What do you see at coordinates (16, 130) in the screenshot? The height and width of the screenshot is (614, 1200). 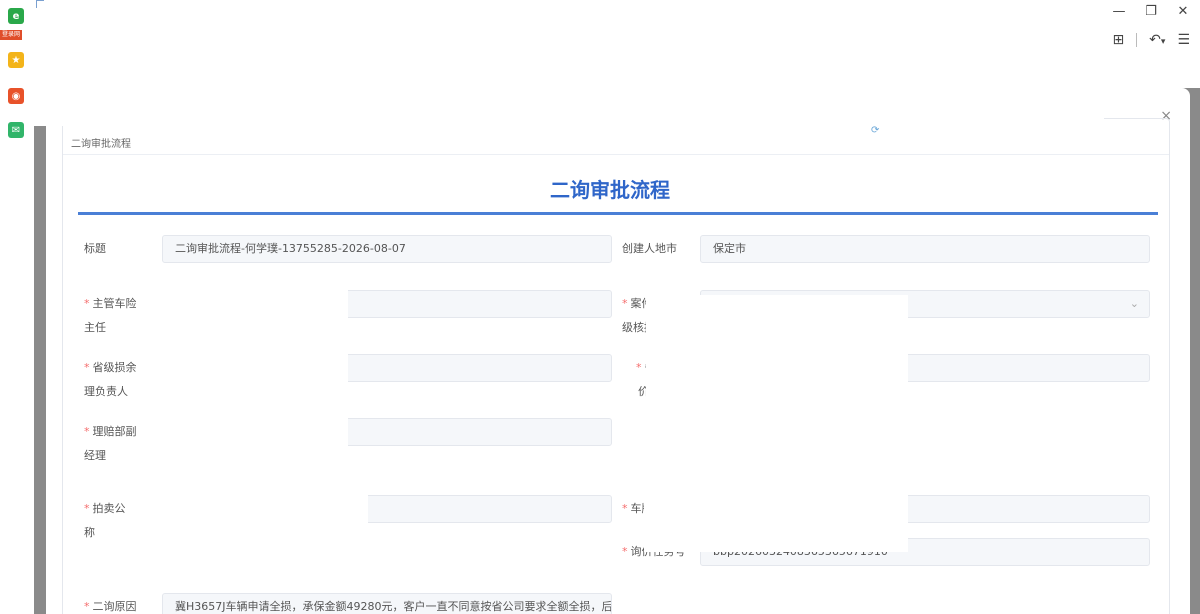 I see `mail-icon: ✉` at bounding box center [16, 130].